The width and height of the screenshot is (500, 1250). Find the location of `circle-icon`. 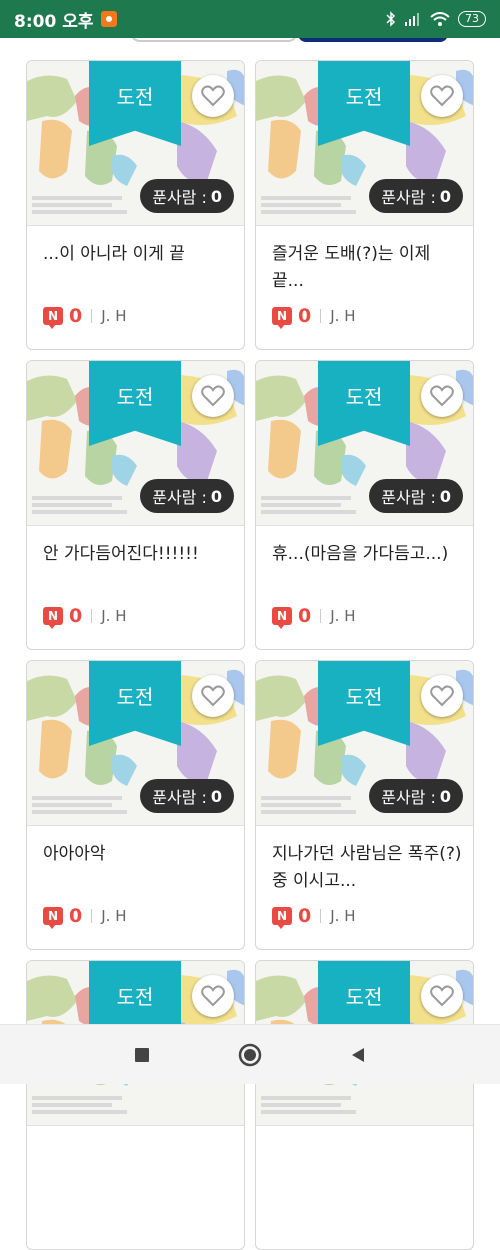

circle-icon is located at coordinates (250, 1054).